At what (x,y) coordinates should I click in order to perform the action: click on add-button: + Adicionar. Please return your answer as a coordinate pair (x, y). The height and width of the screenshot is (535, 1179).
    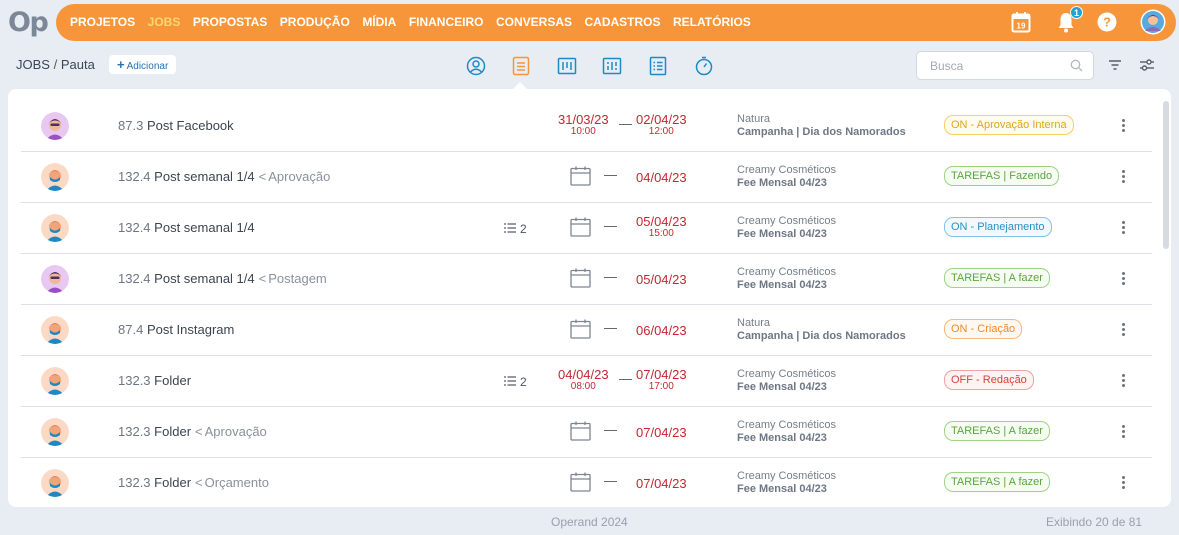
    Looking at the image, I should click on (143, 64).